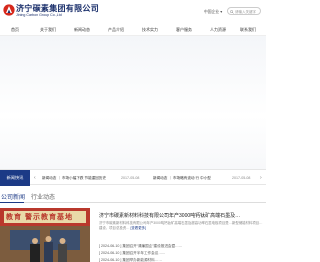 The width and height of the screenshot is (320, 262). I want to click on news-photo-caption: 教育 警示教育基地, so click(39, 217).